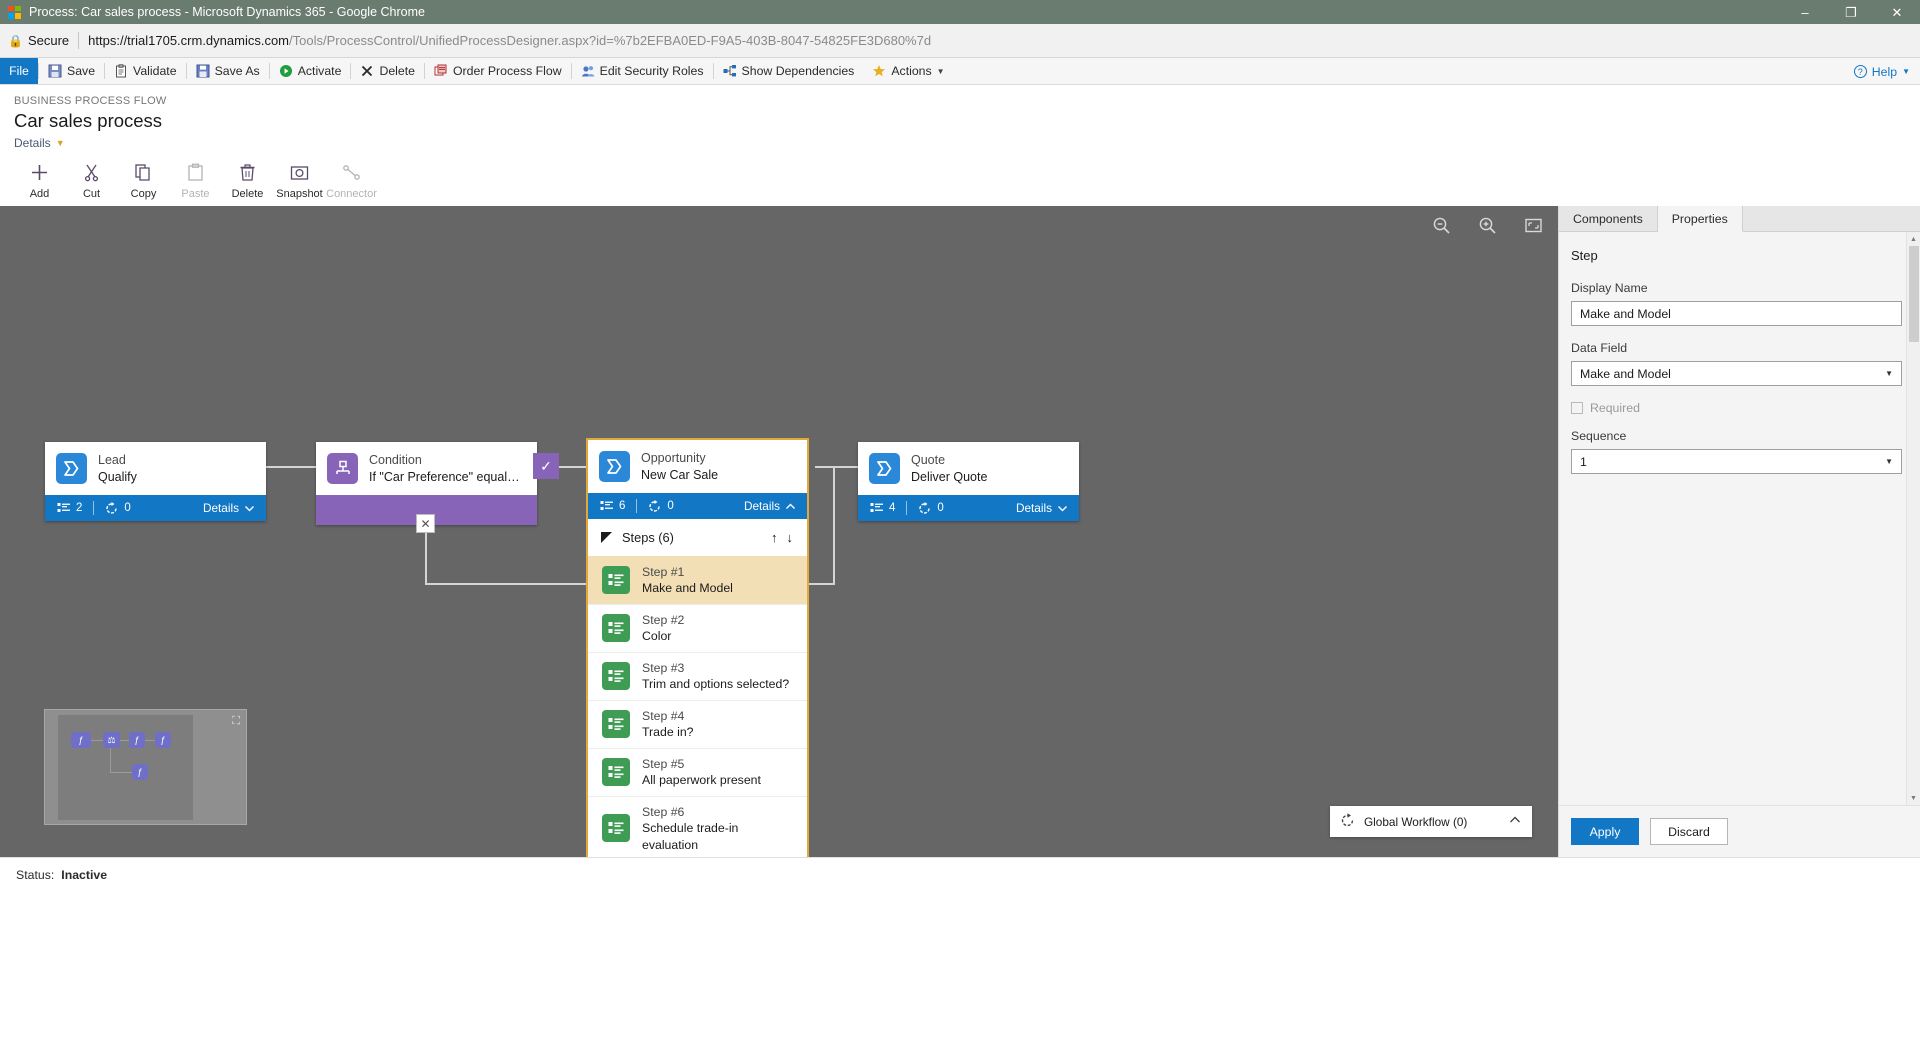 This screenshot has width=1920, height=1050. Describe the element at coordinates (642, 71) in the screenshot. I see `ribbon-edit-security-roles-button: Edit Security Roles` at that location.